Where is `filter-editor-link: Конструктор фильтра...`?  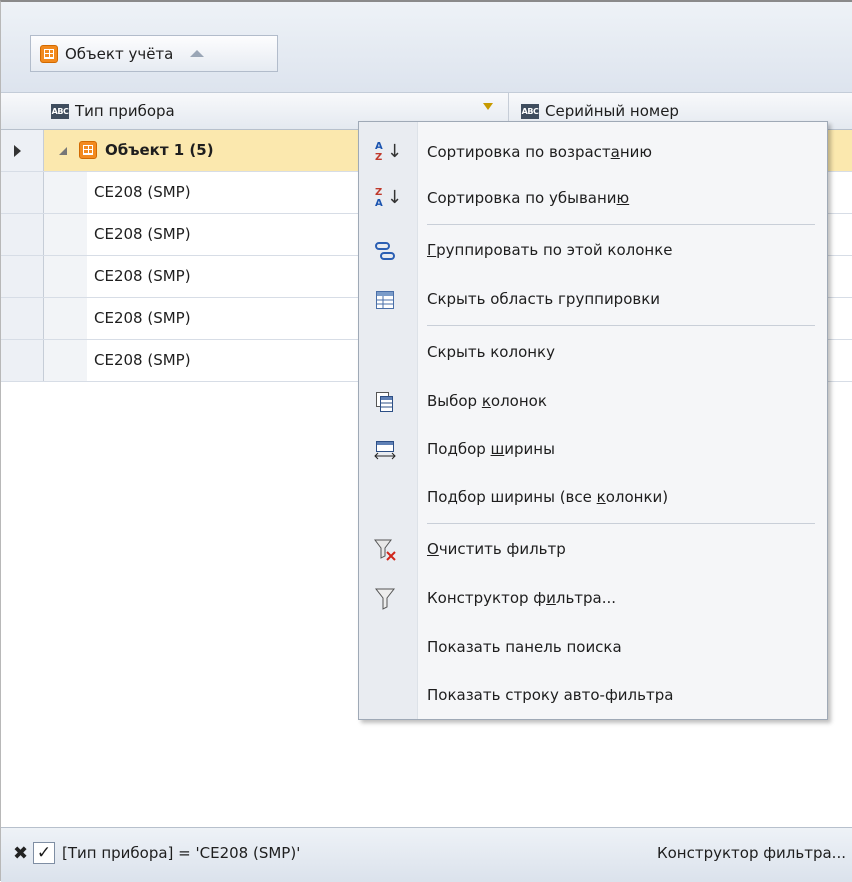 filter-editor-link: Конструктор фильтра... is located at coordinates (751, 853).